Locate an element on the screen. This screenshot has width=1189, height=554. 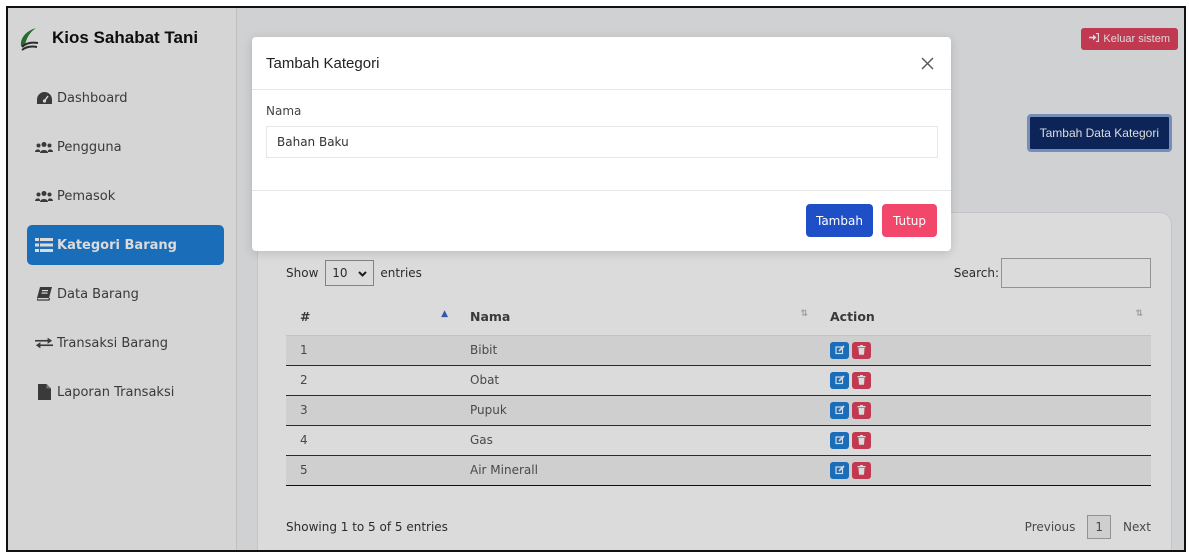
close-button is located at coordinates (927, 63).